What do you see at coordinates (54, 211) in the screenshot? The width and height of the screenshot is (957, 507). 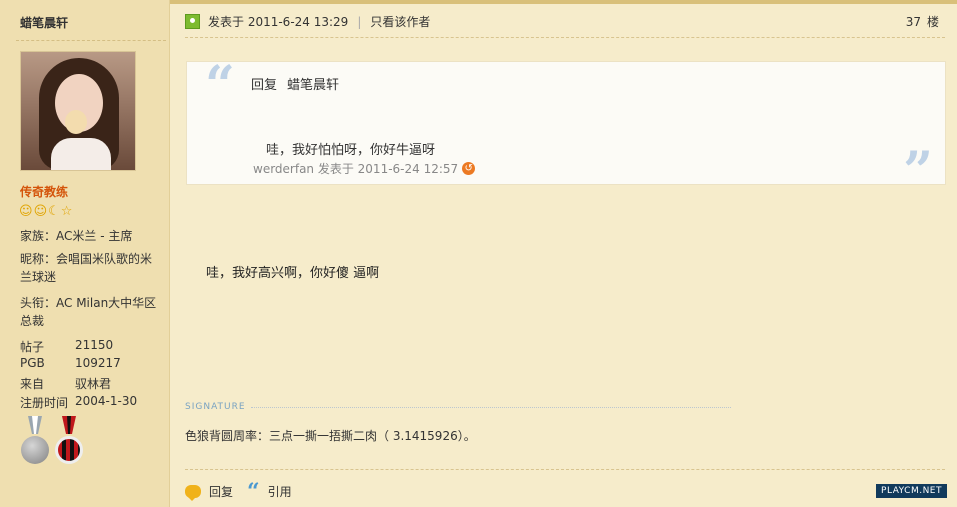 I see `moon-icon: ☾` at bounding box center [54, 211].